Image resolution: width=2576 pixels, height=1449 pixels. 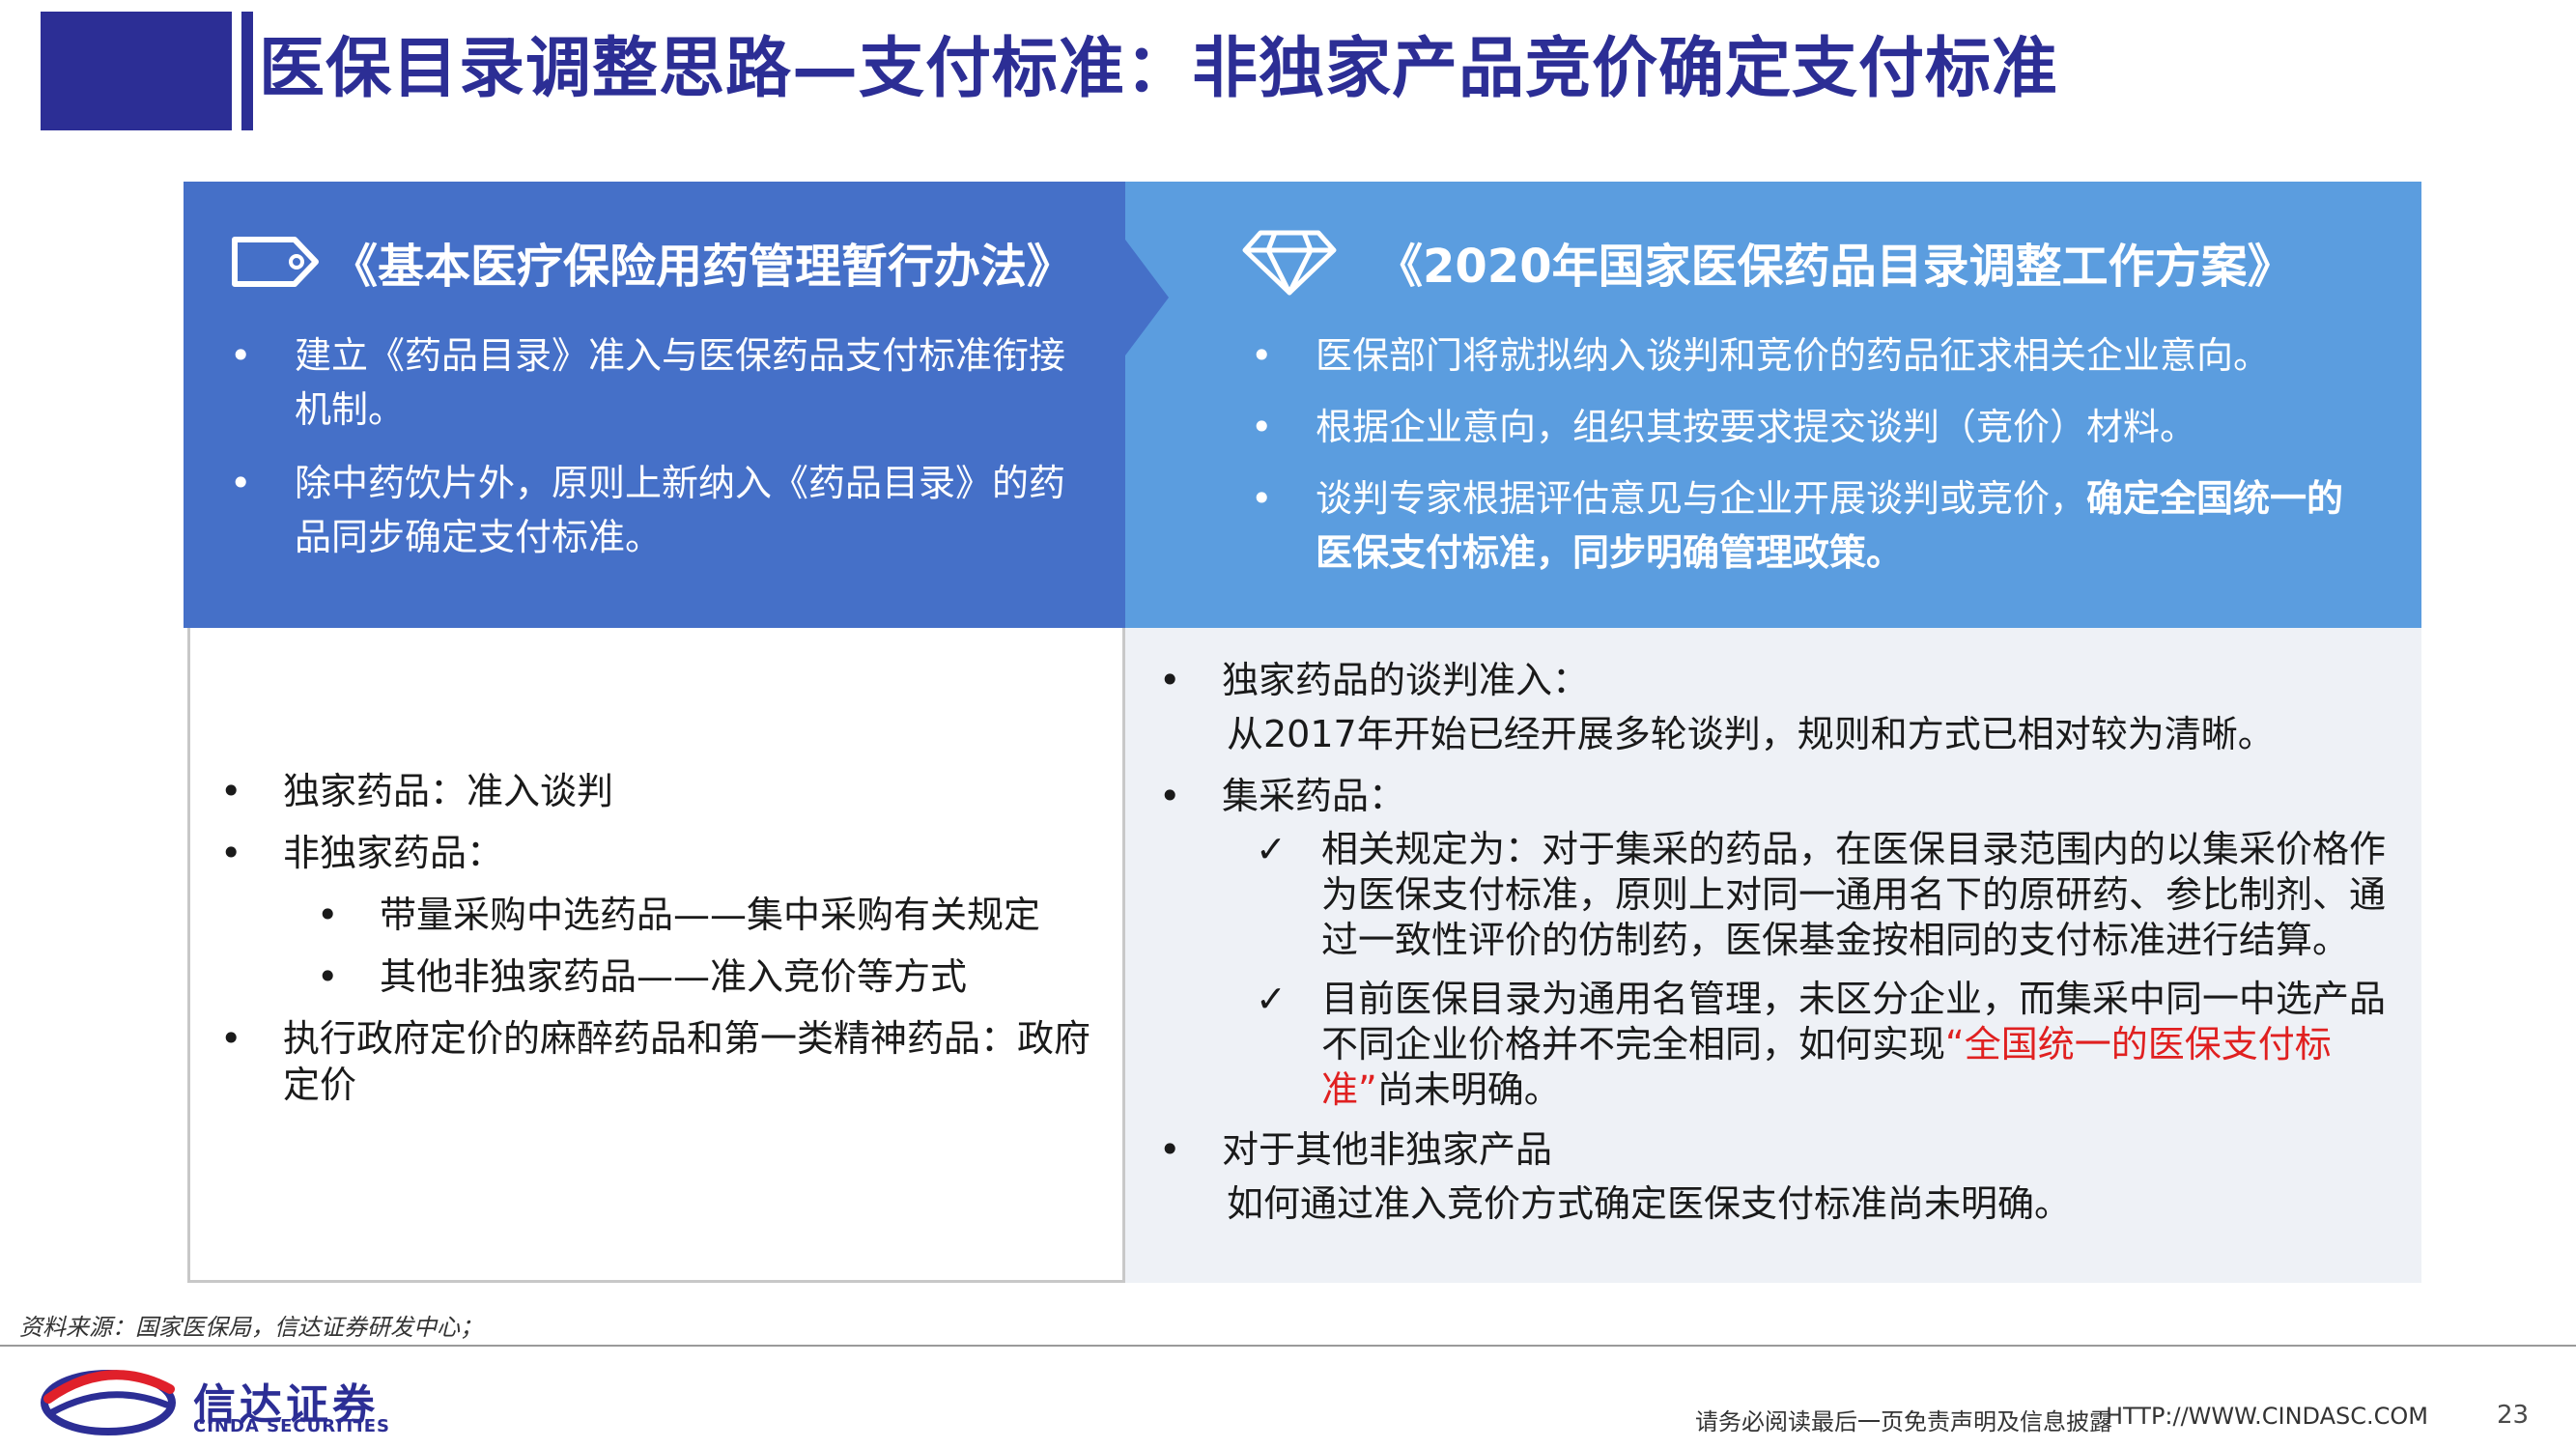 I want to click on list-item: • 医保部门将就拟纳入谈判和竞价的药品征求相关企业意向。, so click(x=1806, y=355).